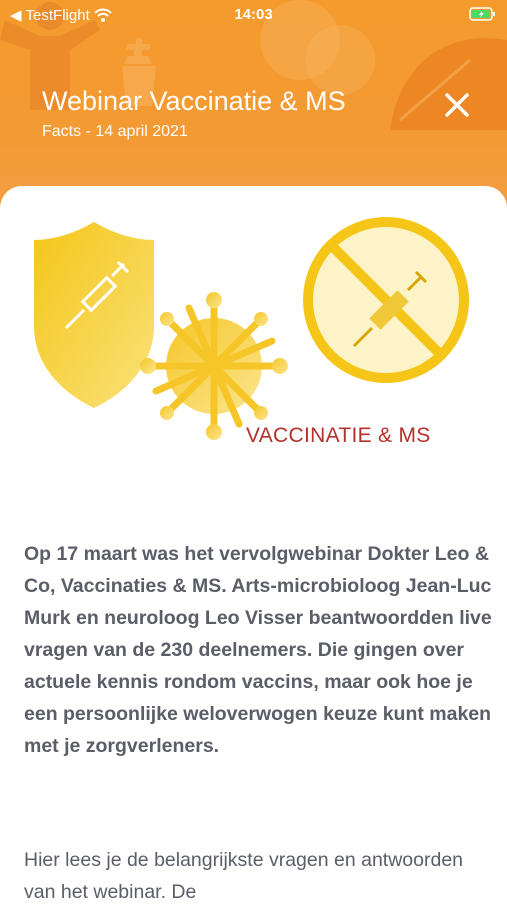 Image resolution: width=507 pixels, height=908 pixels. I want to click on virus-icon, so click(214, 366).